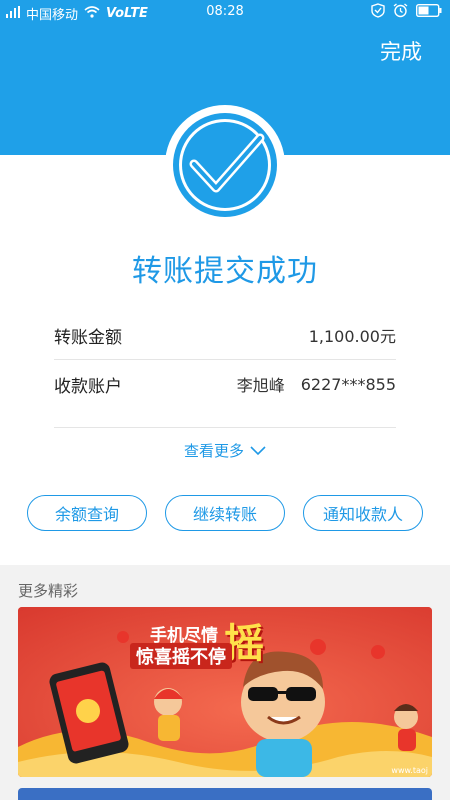 This screenshot has height=800, width=450. Describe the element at coordinates (225, 335) in the screenshot. I see `amount-row: 转账金额 1,100.00元` at that location.